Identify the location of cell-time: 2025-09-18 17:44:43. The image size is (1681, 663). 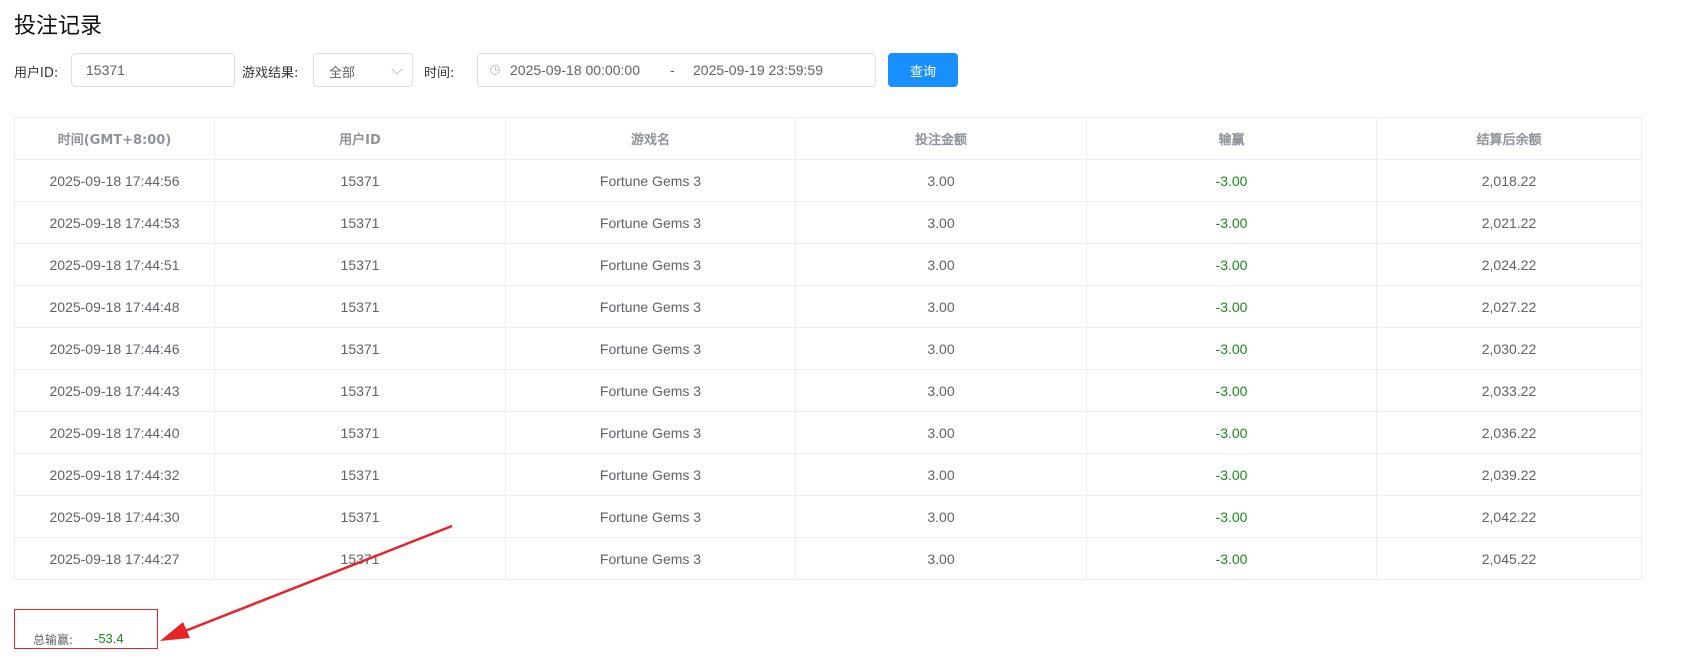
(114, 390).